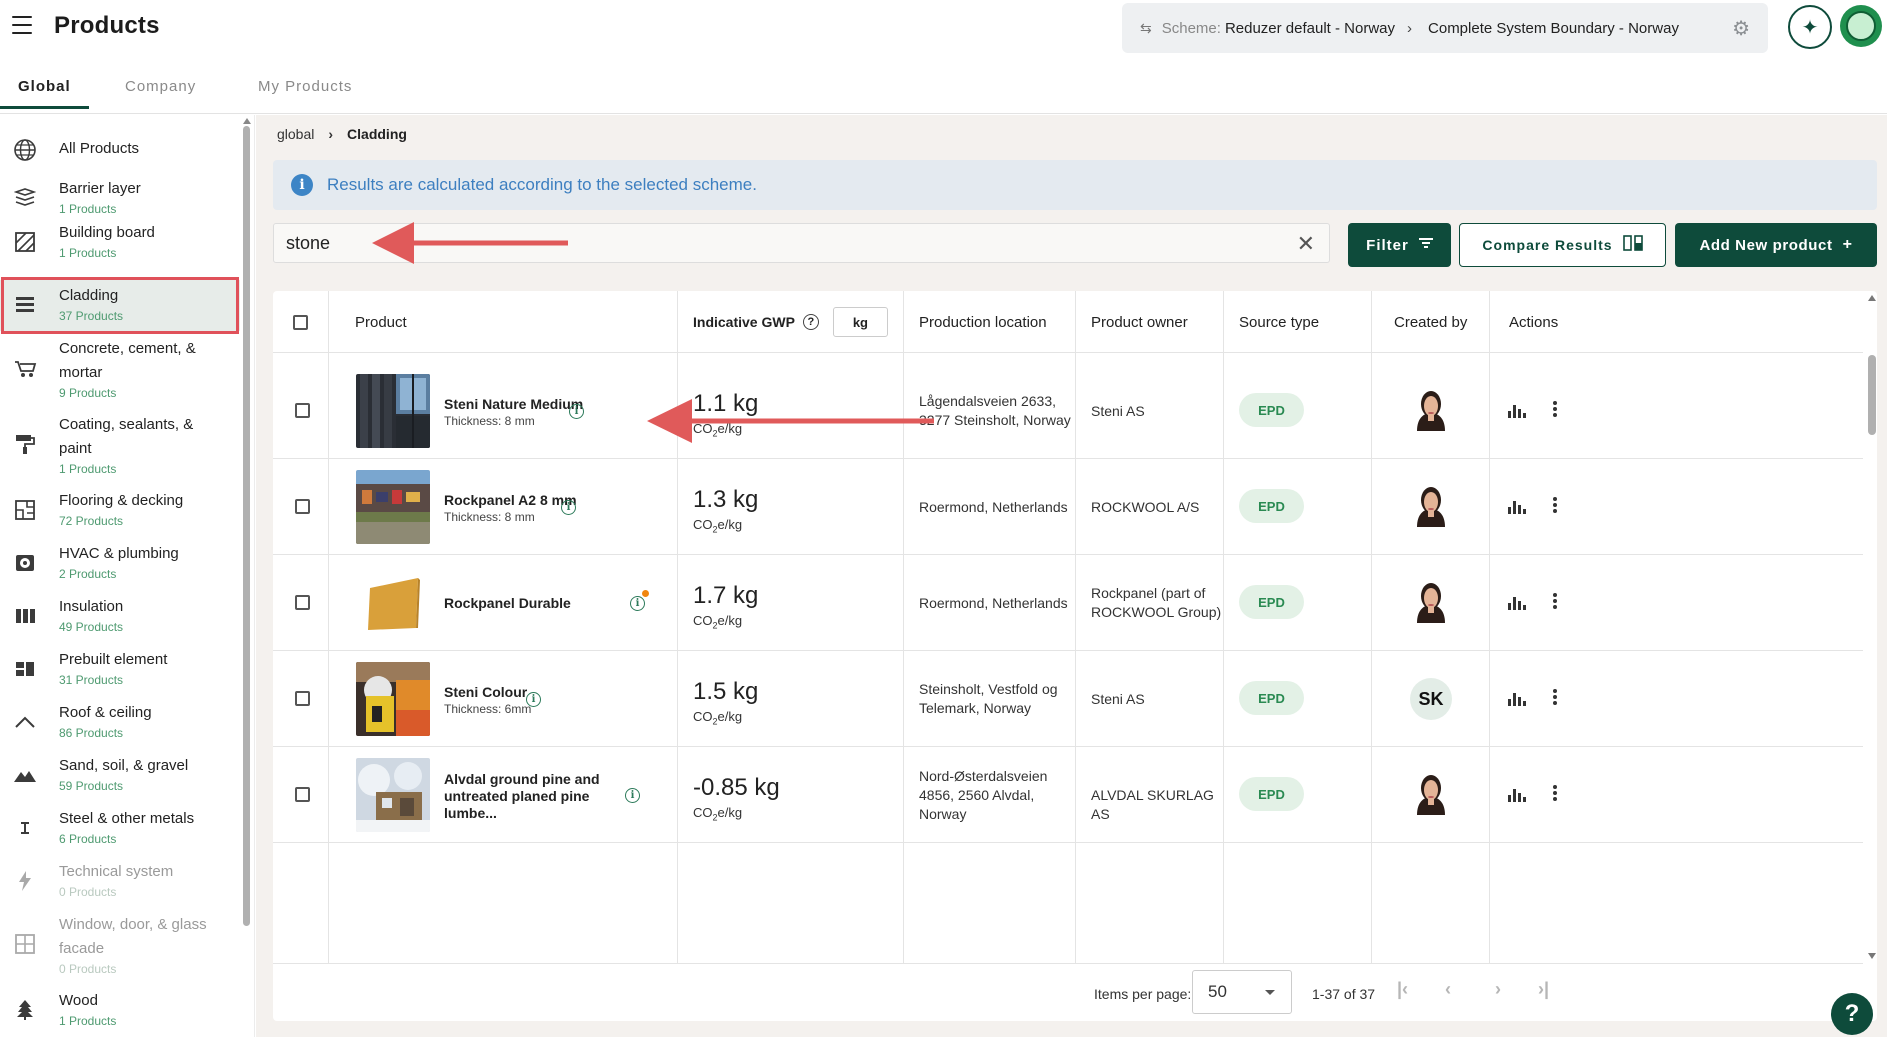 Image resolution: width=1887 pixels, height=1037 pixels. Describe the element at coordinates (295, 134) in the screenshot. I see `breadcrumb-root-link: global` at that location.